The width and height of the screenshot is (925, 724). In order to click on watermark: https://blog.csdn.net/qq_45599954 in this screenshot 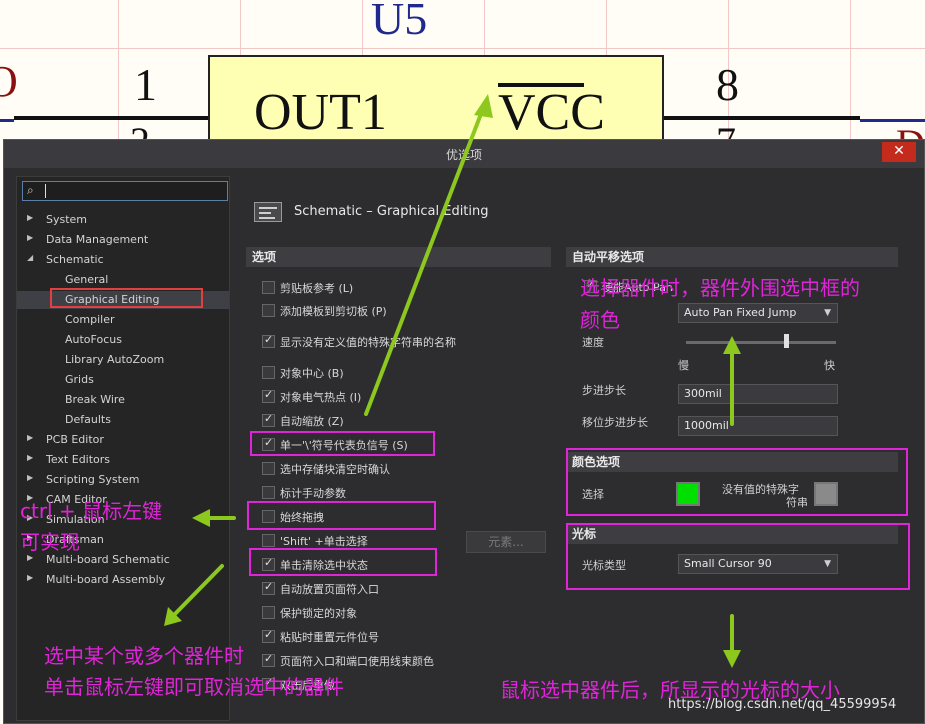, I will do `click(782, 704)`.